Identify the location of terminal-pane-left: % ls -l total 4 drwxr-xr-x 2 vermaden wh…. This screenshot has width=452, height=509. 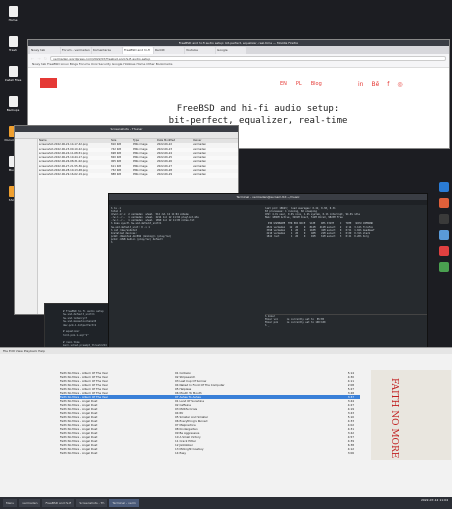
(186, 259).